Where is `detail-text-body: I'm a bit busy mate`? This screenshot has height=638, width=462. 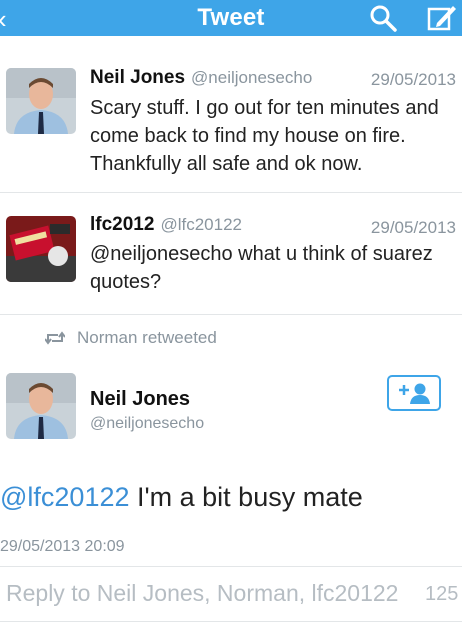 detail-text-body: I'm a bit busy mate is located at coordinates (246, 497).